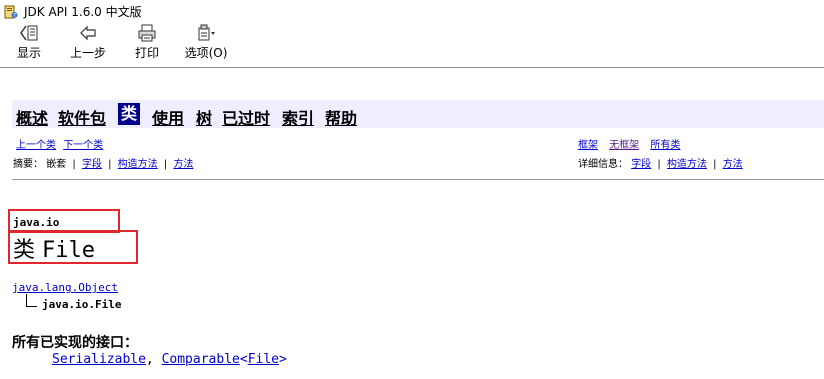 This screenshot has width=824, height=379. Describe the element at coordinates (665, 145) in the screenshot. I see `all-classes-link: 所有类` at that location.